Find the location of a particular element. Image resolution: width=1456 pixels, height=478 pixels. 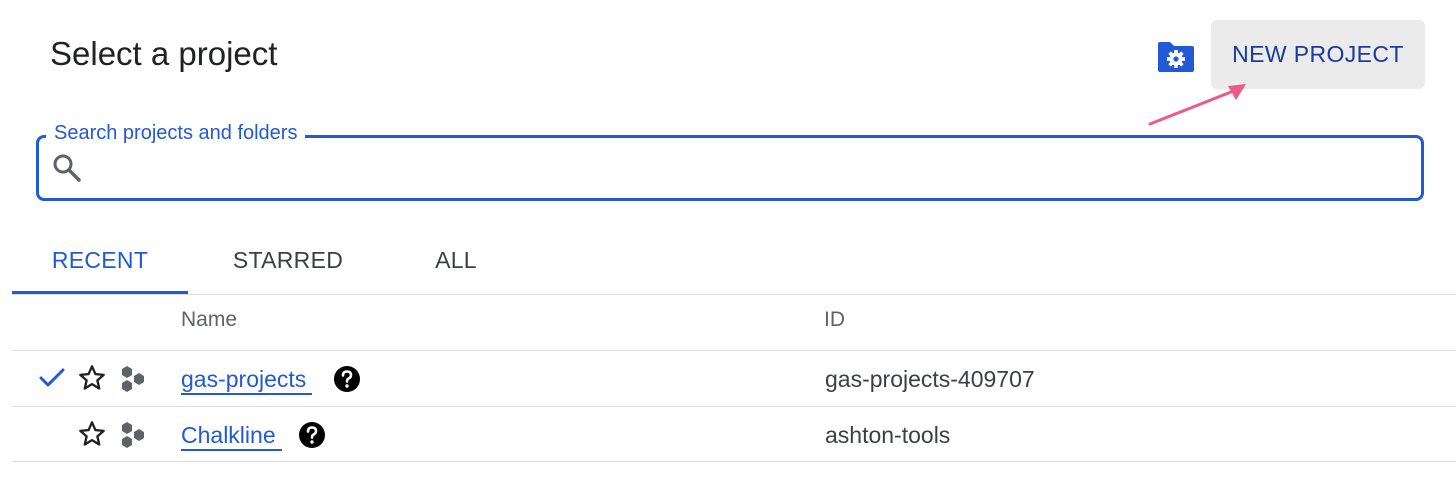

search-field-label: Search projects and folders is located at coordinates (176, 133).